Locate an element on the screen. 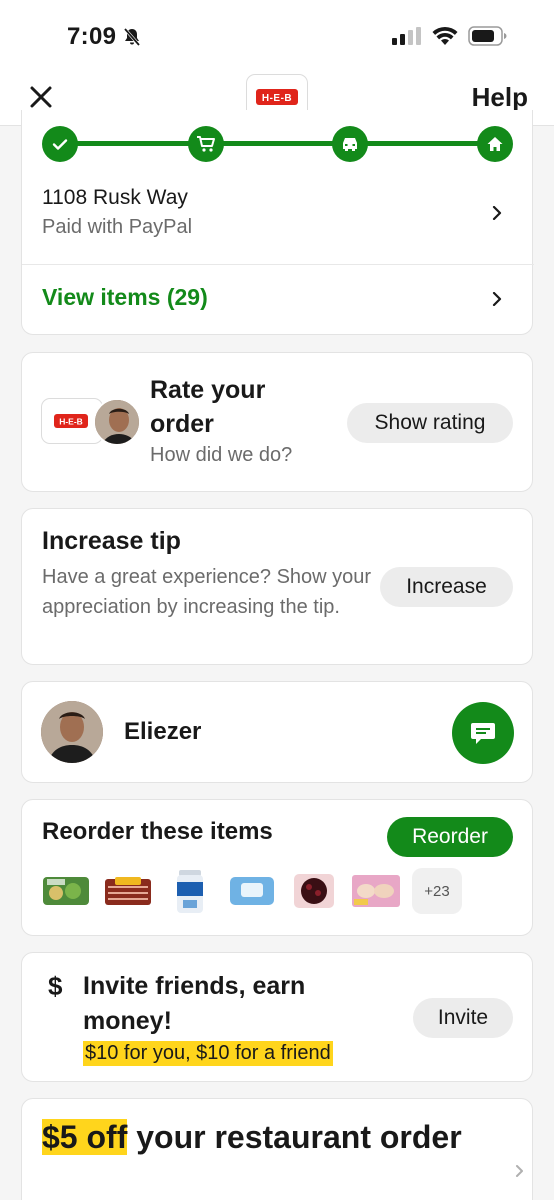 This screenshot has width=554, height=1200. step-check-icon is located at coordinates (60, 144).